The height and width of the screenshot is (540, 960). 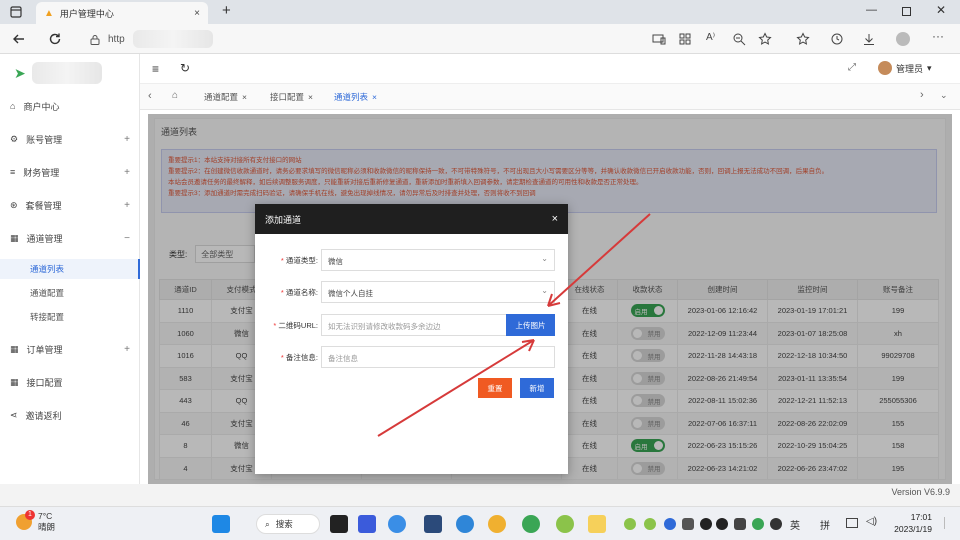 What do you see at coordinates (414, 325) in the screenshot?
I see `qrcode-url-input: 如无法识别请修改收款码多余边边` at bounding box center [414, 325].